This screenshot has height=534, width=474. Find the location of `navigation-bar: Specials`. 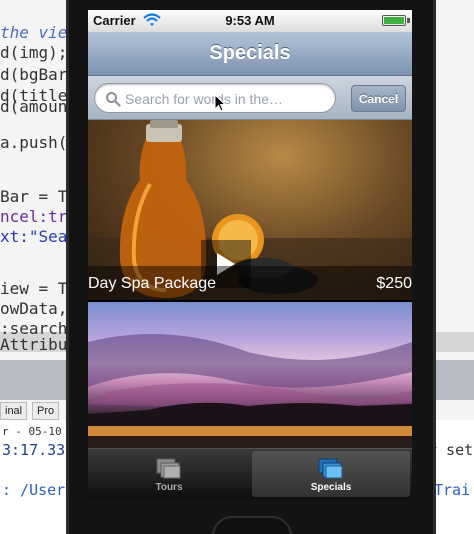

navigation-bar: Specials is located at coordinates (250, 54).